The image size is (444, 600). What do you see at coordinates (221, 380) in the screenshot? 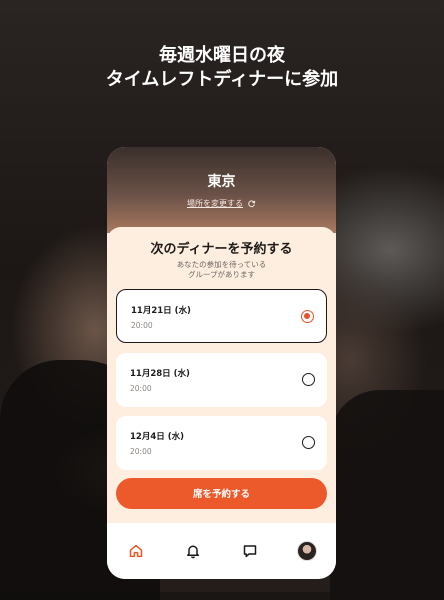
I see `date-option-2: 11月28日 (水) 20:00` at bounding box center [221, 380].